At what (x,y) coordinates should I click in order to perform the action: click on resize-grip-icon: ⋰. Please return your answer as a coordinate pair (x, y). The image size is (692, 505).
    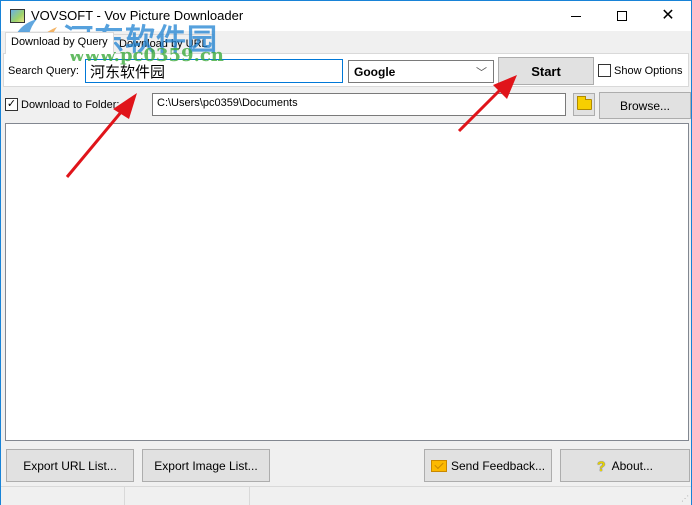
    Looking at the image, I should click on (685, 498).